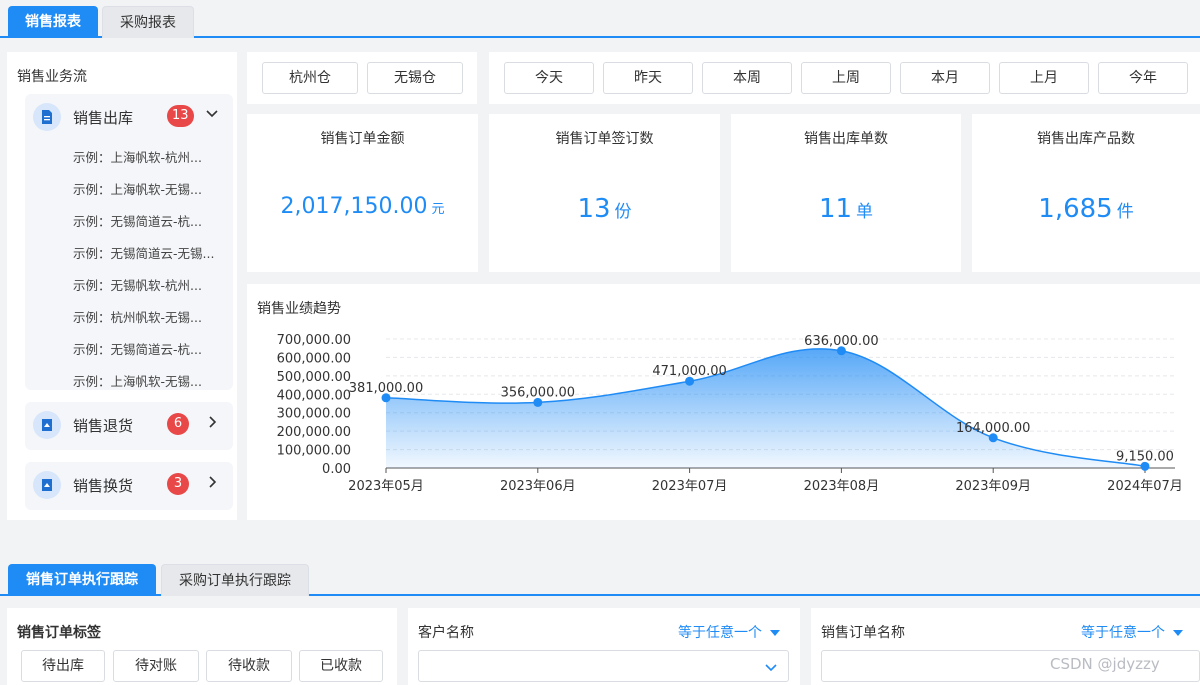  What do you see at coordinates (835, 209) in the screenshot?
I see `kpi-number: 11` at bounding box center [835, 209].